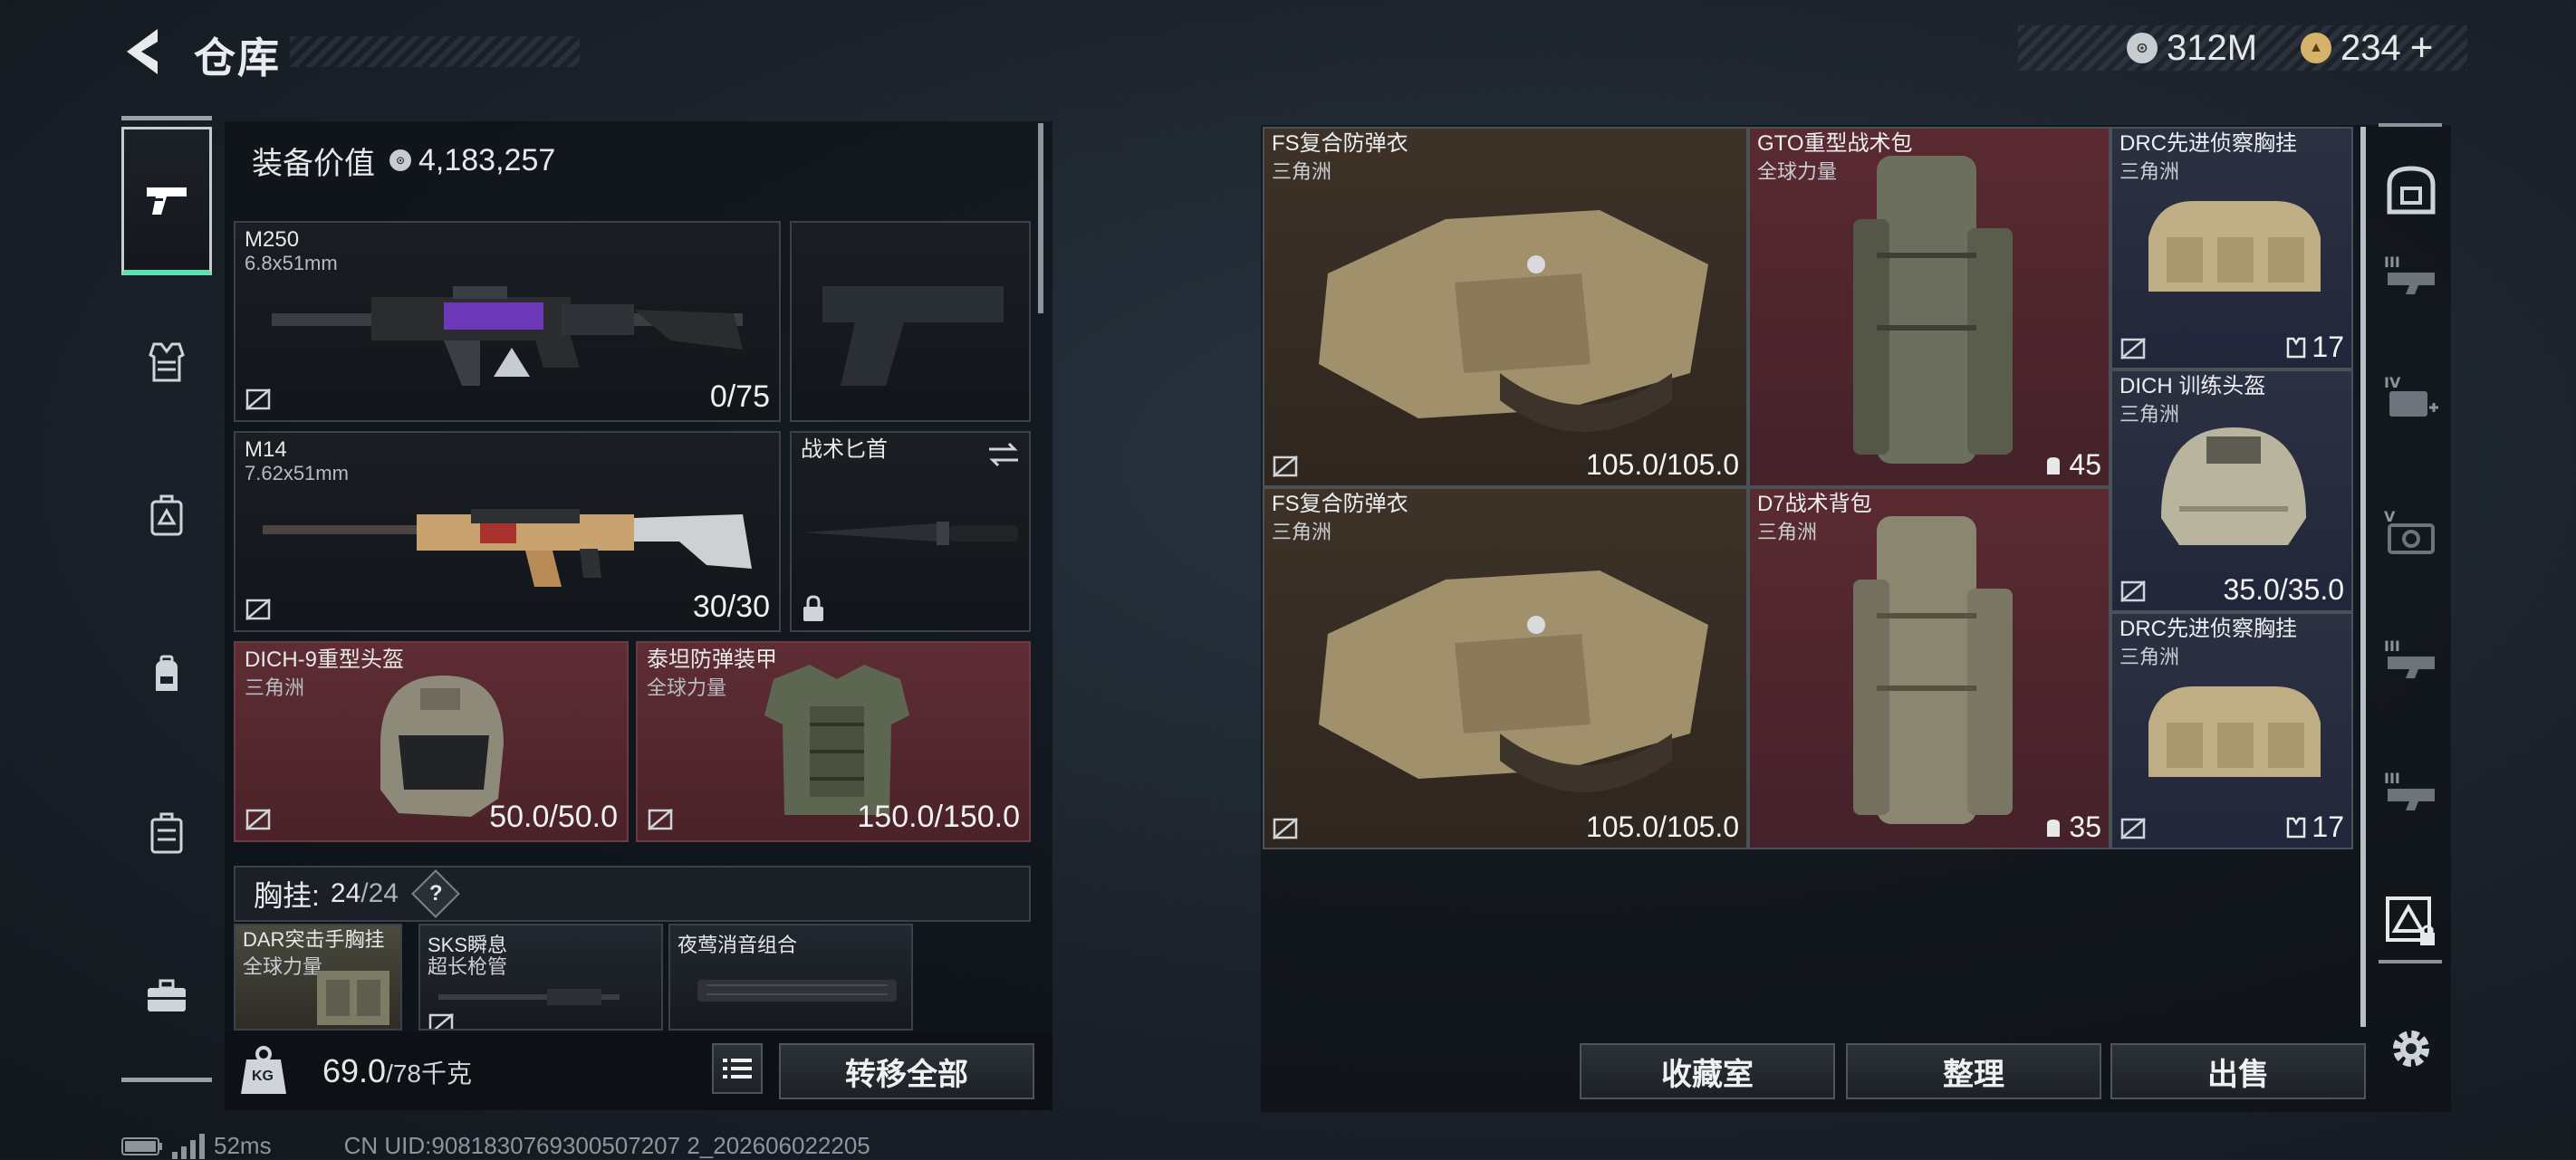 The height and width of the screenshot is (1160, 2576). I want to click on nav-rack-3b: III, so click(2411, 659).